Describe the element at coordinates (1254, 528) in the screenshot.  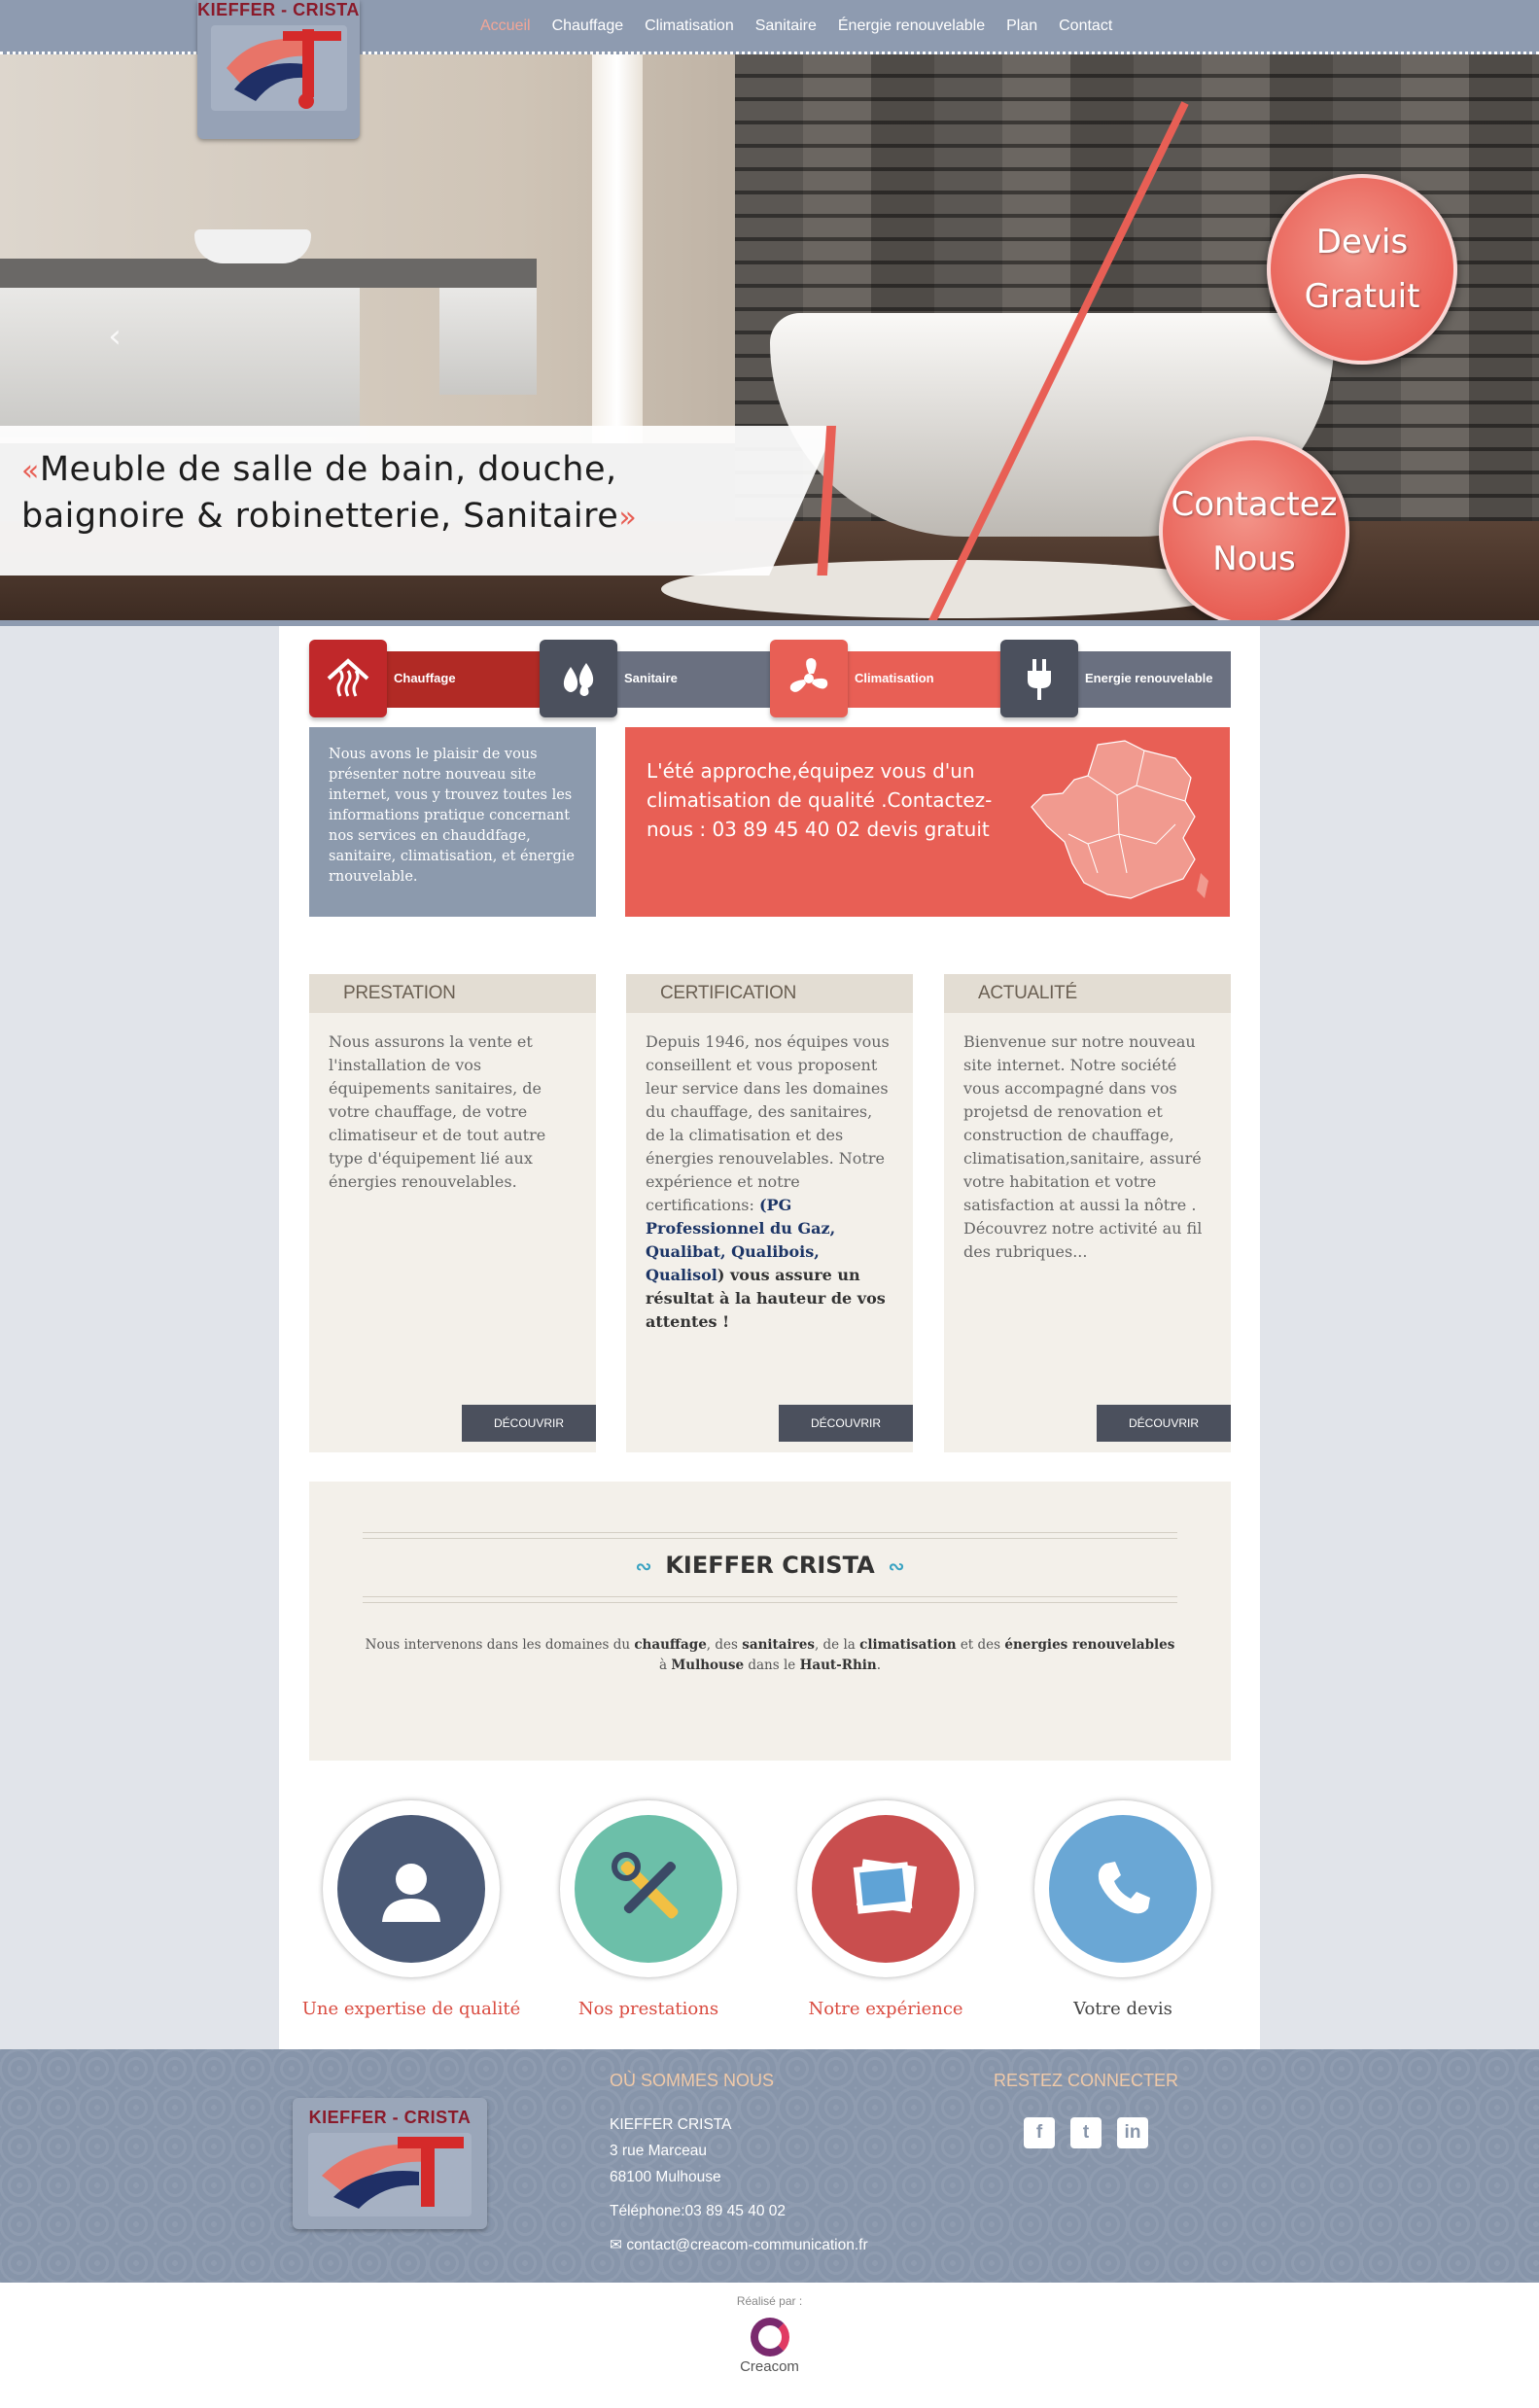
I see `contactez-nous-button: Contactez Nous` at that location.